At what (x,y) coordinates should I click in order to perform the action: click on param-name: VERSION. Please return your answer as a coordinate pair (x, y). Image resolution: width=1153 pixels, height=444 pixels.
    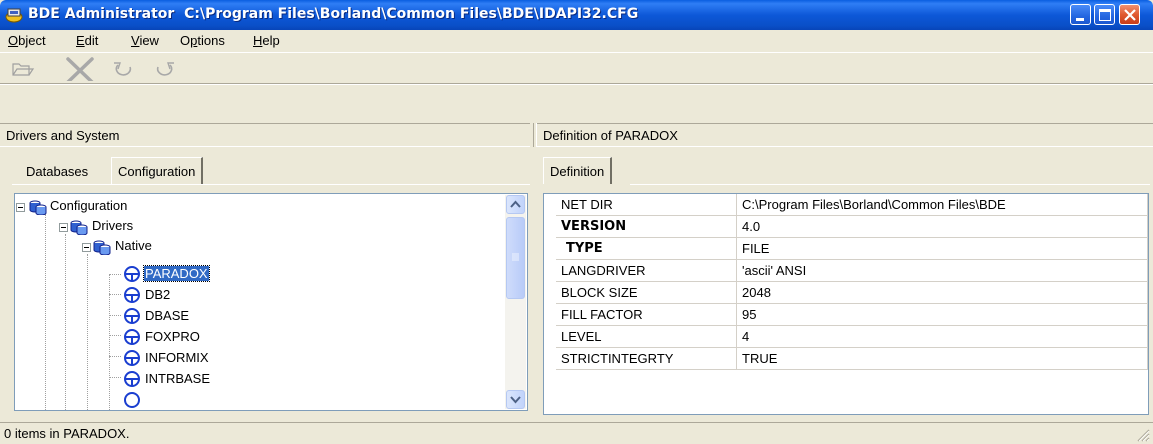
    Looking at the image, I should click on (646, 227).